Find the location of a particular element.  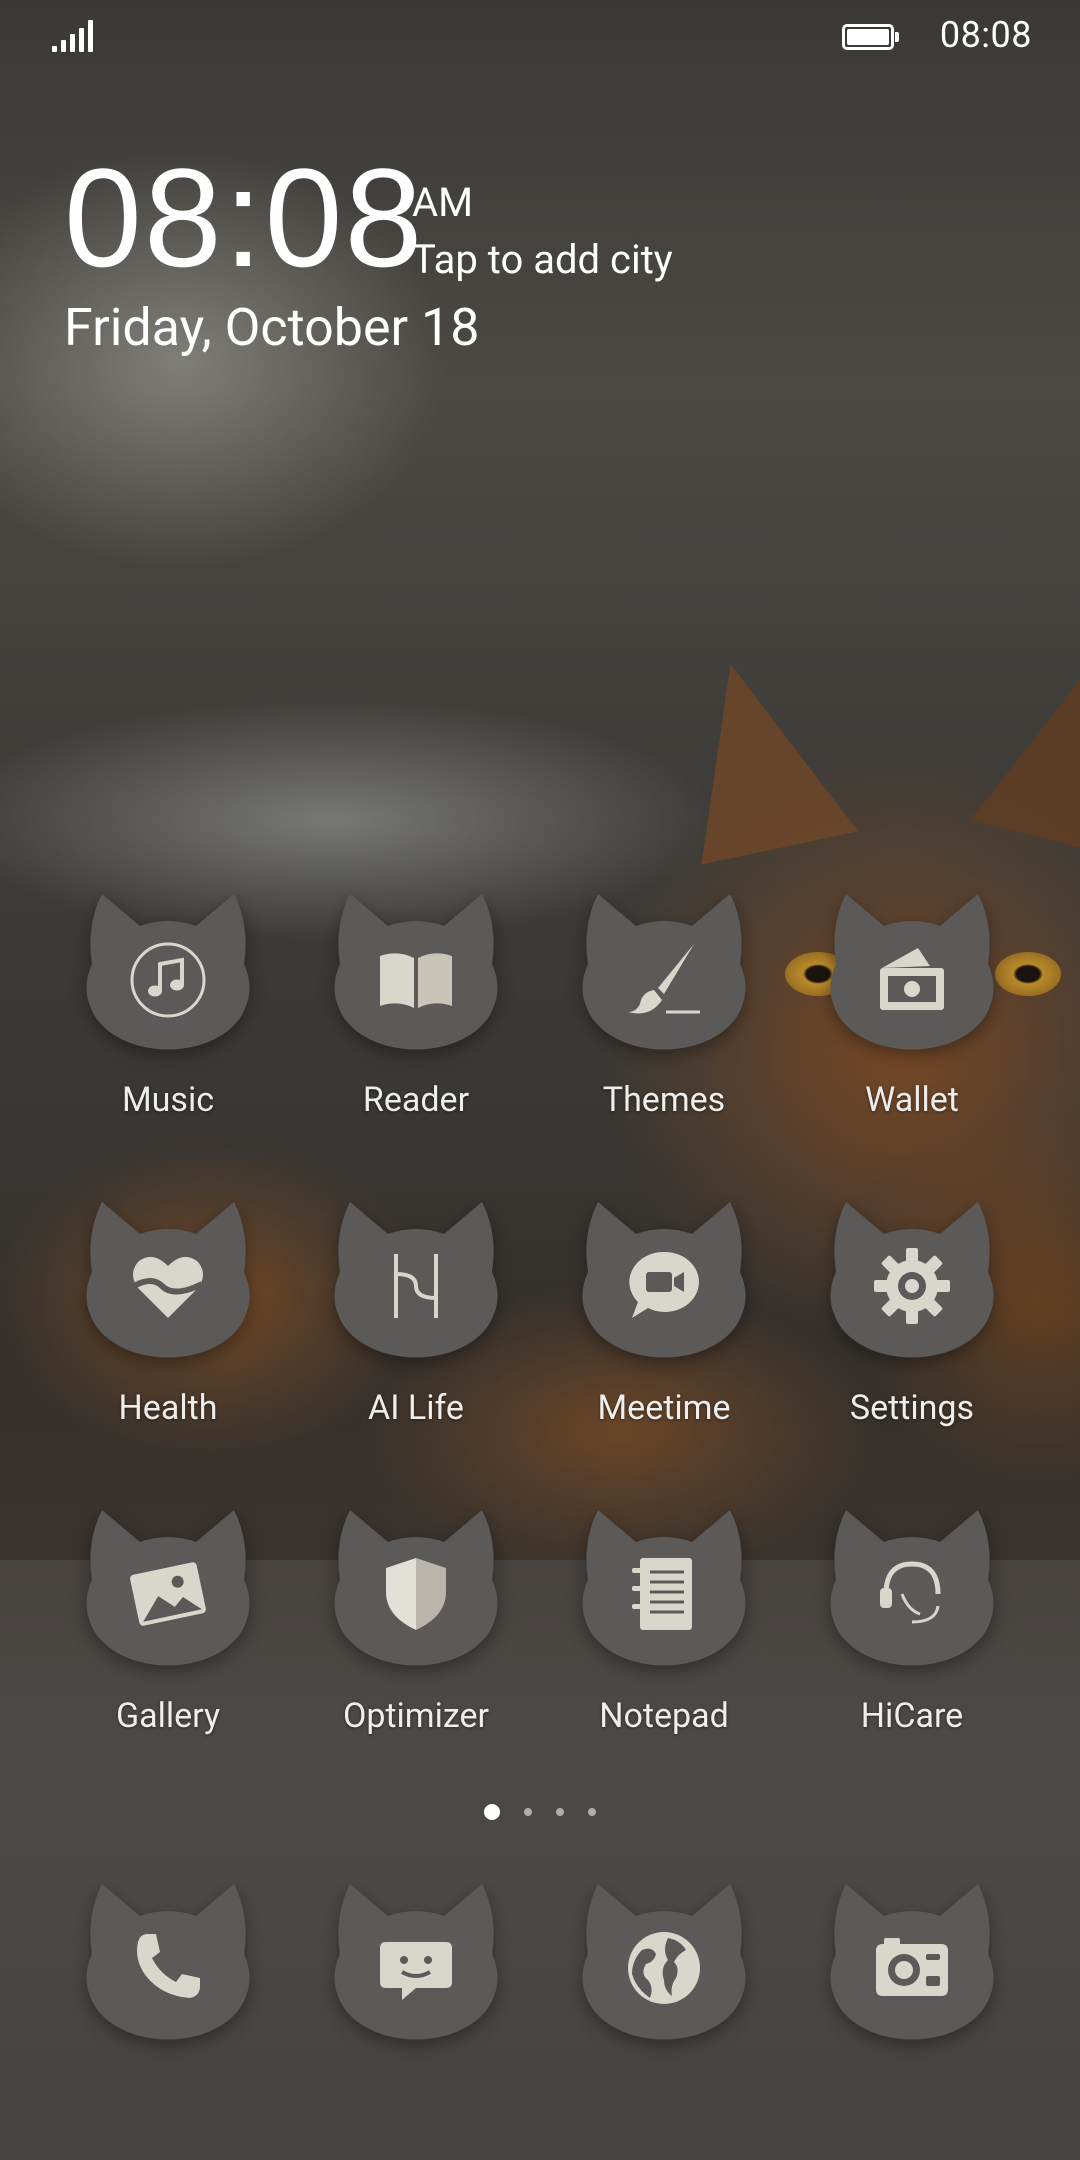

video-call-icon is located at coordinates (664, 1284).